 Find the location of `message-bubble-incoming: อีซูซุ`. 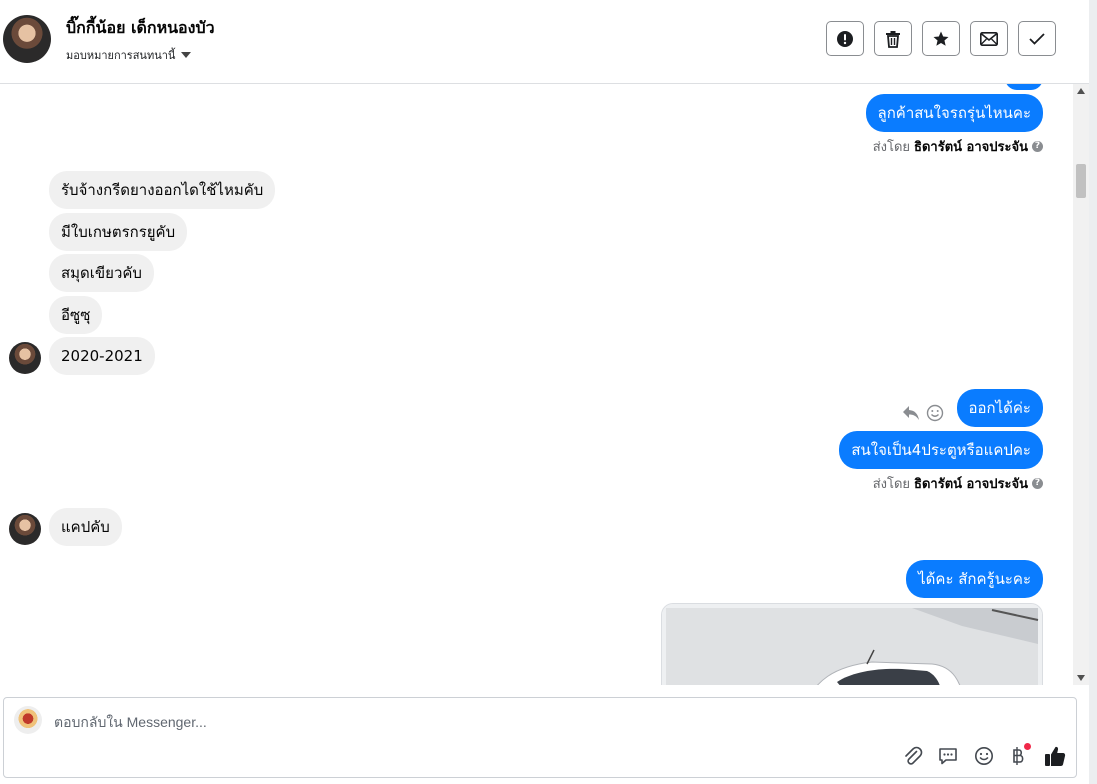

message-bubble-incoming: อีซูซุ is located at coordinates (76, 315).